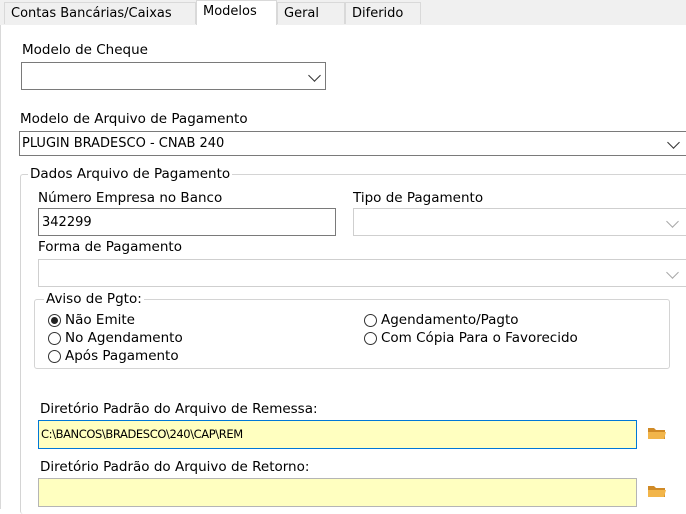 The width and height of the screenshot is (686, 514). What do you see at coordinates (362, 273) in the screenshot?
I see `forma-pagamento-select` at bounding box center [362, 273].